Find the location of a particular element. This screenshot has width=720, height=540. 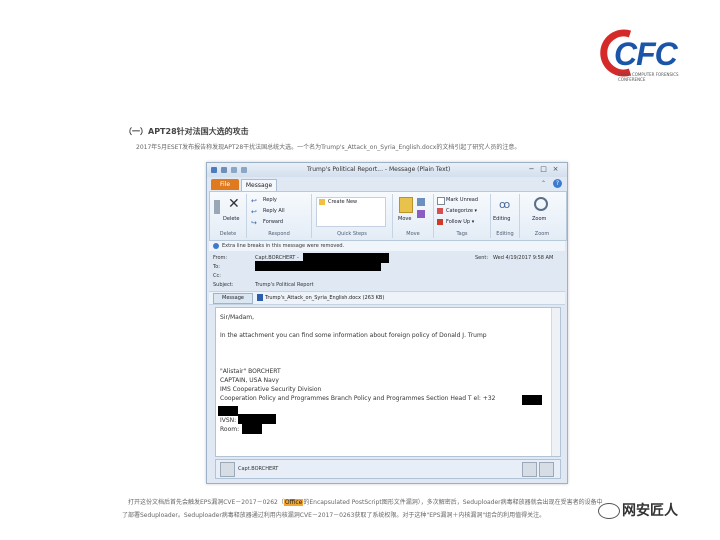

redo-icon is located at coordinates (244, 170).